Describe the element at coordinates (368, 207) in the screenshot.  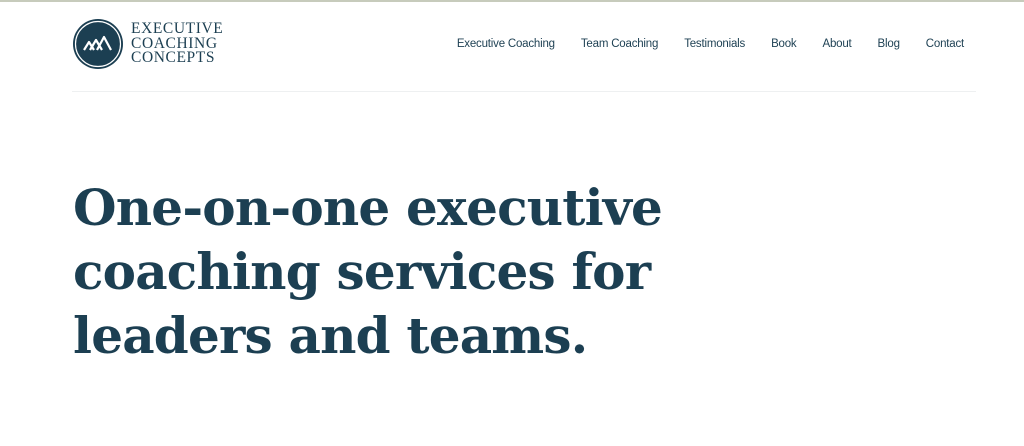
I see `hero-line-1: One-on-one executive` at that location.